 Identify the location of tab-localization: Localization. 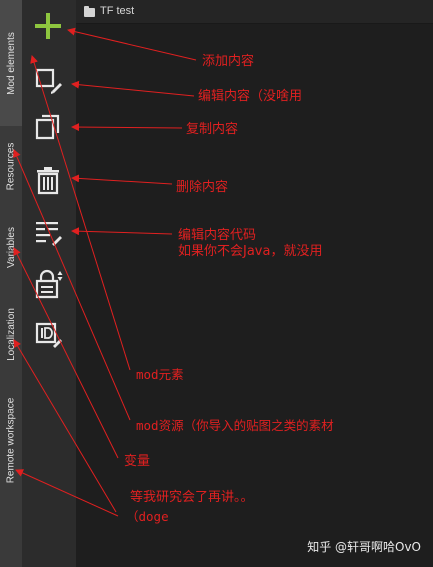
(11, 334).